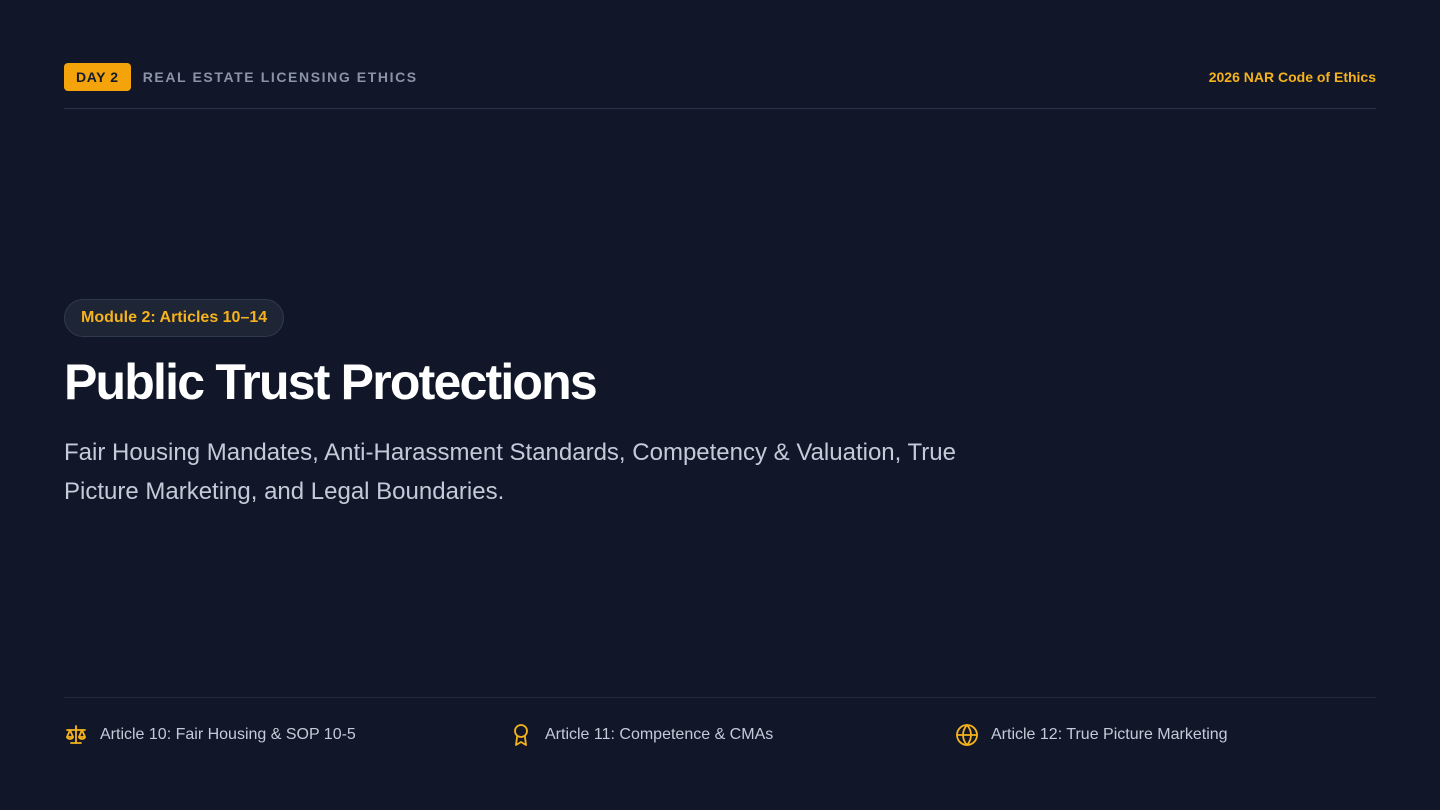 This screenshot has height=810, width=1440. I want to click on page-title: Public Trust Protections, so click(331, 382).